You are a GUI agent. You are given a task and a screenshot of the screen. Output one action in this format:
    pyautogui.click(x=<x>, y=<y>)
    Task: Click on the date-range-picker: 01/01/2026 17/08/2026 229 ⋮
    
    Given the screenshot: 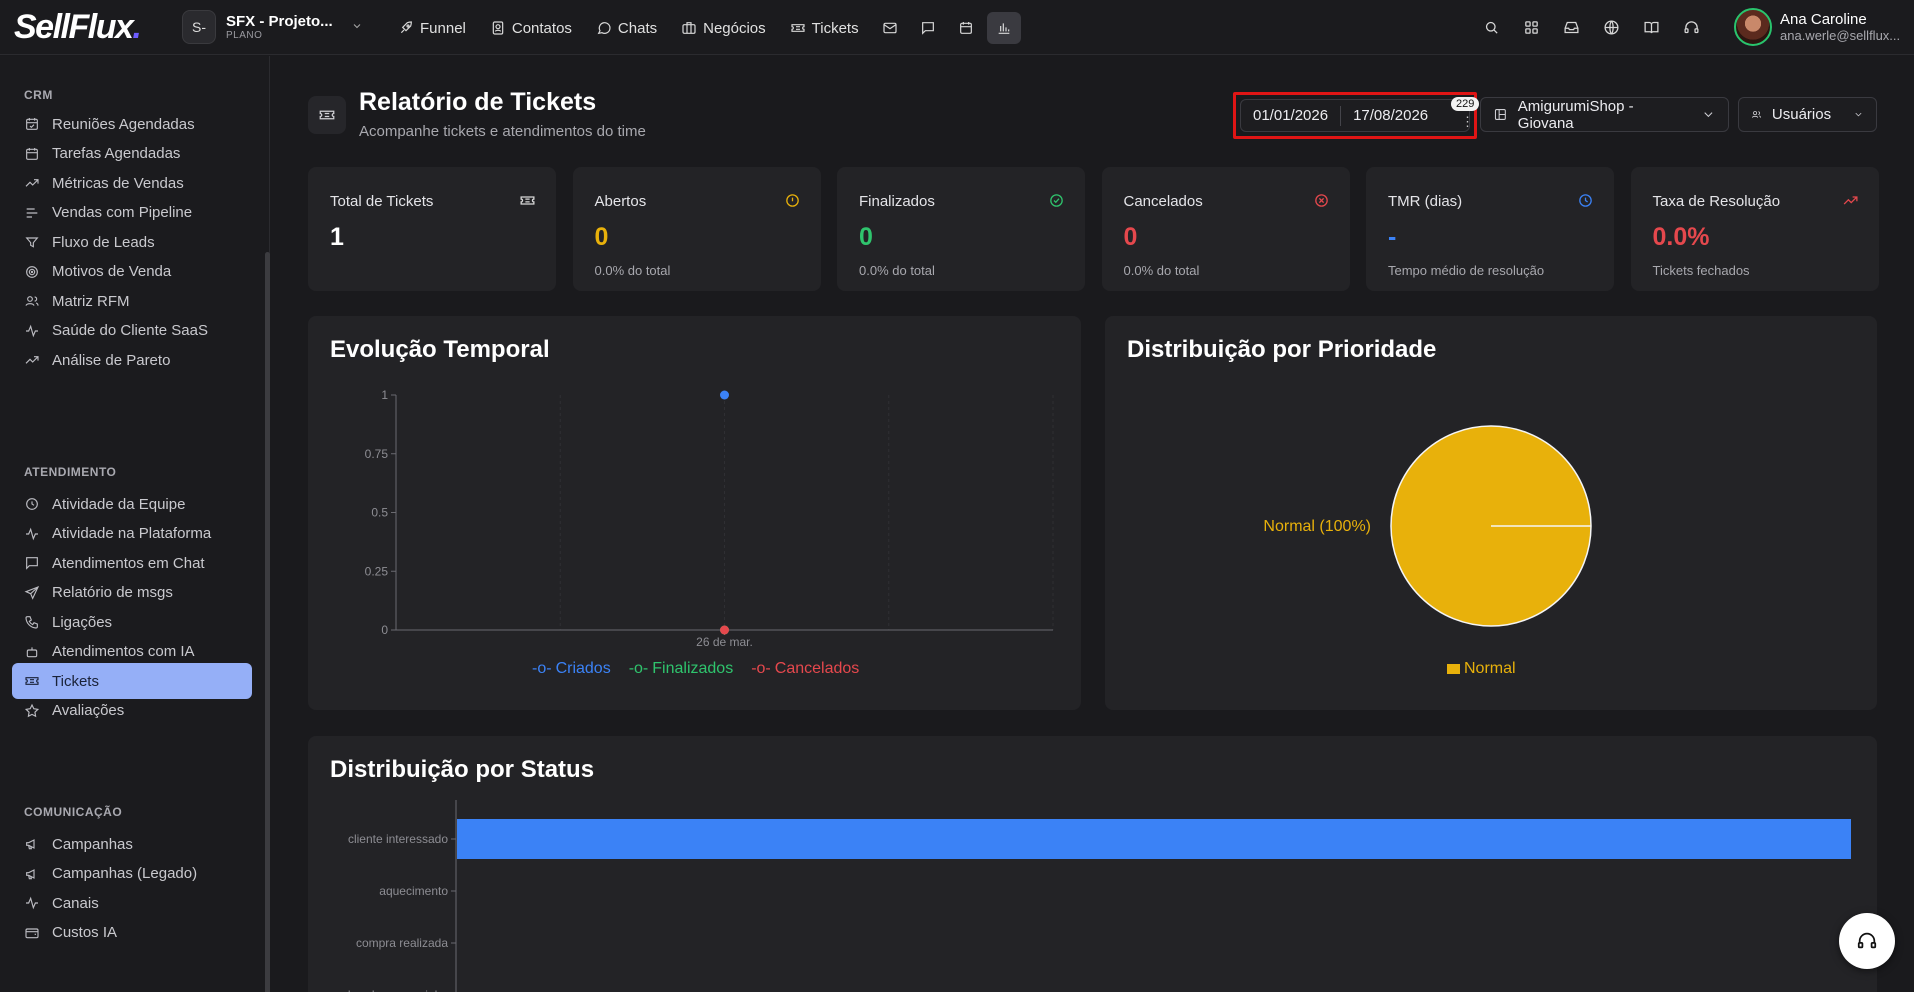 What is the action you would take?
    pyautogui.click(x=1360, y=114)
    